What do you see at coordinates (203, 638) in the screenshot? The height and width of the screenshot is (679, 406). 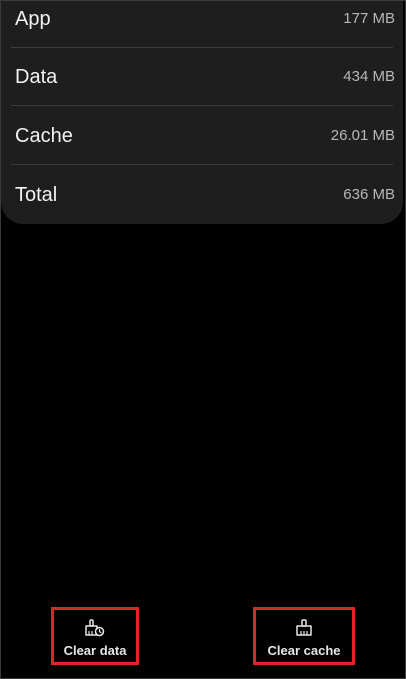 I see `bottom-action-bar: Clear data Clear cache` at bounding box center [203, 638].